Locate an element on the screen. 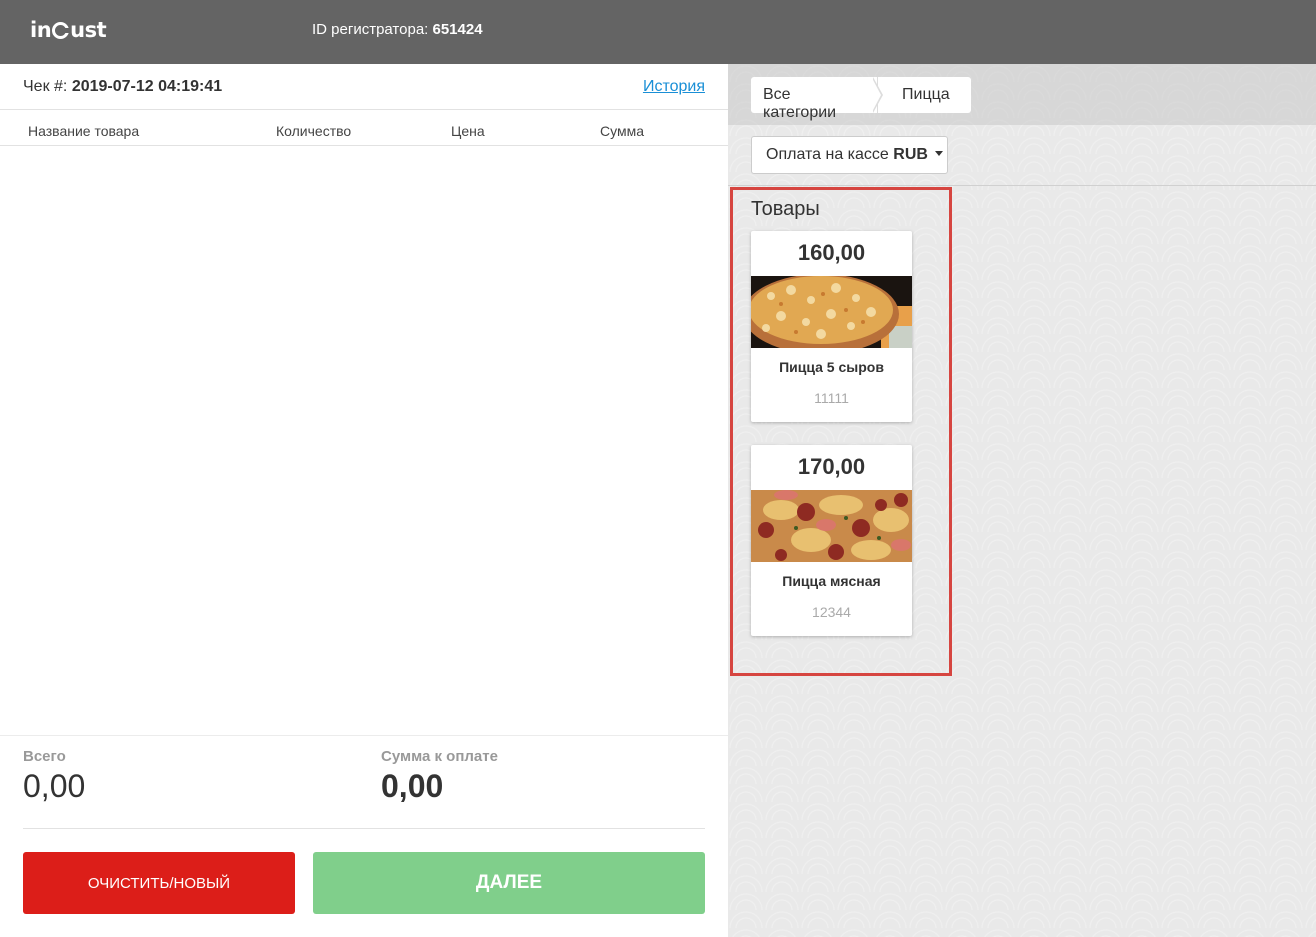 The width and height of the screenshot is (1316, 937). pizza-cheese-image is located at coordinates (831, 312).